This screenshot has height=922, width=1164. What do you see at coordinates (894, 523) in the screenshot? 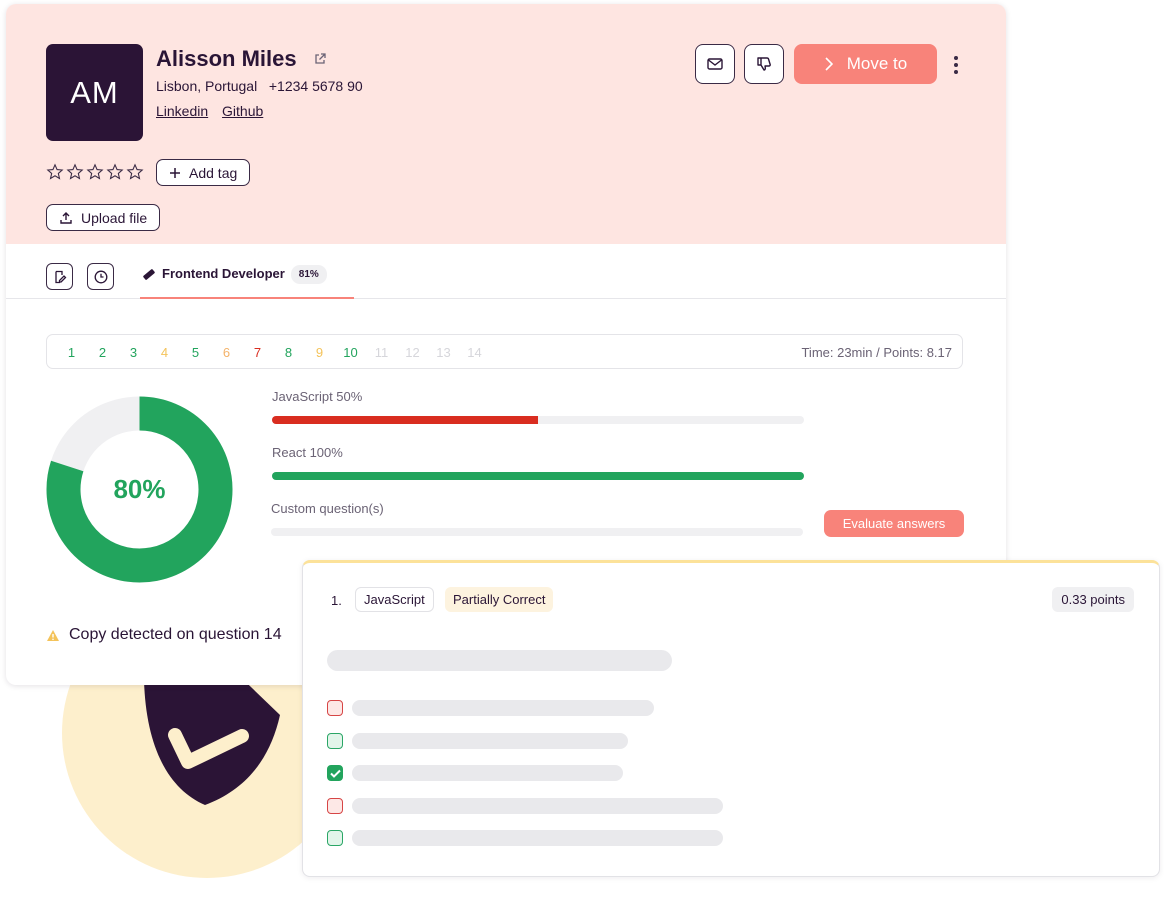
I see `evaluate-answers-button: Evaluate answers` at bounding box center [894, 523].